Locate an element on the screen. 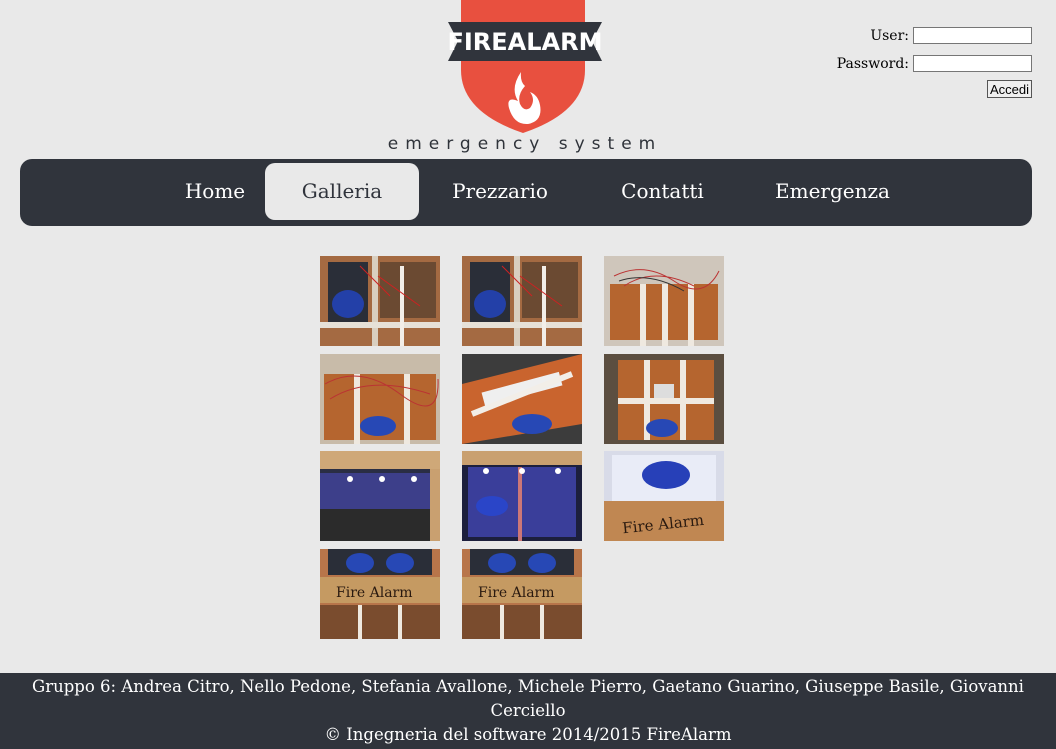 The height and width of the screenshot is (749, 1056). nav-item-home: Home is located at coordinates (215, 191).